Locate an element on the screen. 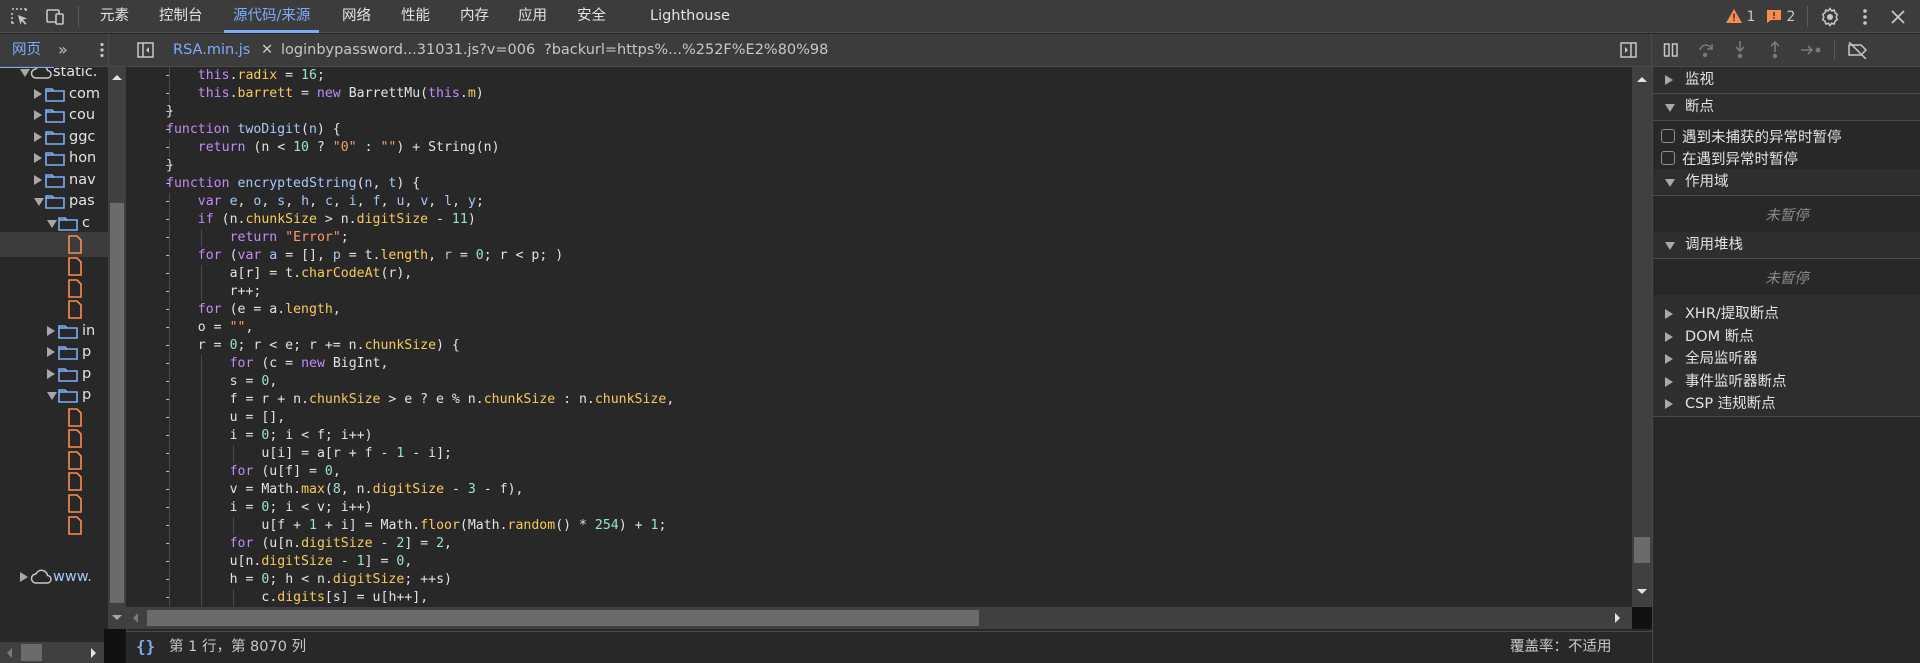 The height and width of the screenshot is (663, 1920). code-line: i = 0; i < v; i++) is located at coordinates (301, 508).